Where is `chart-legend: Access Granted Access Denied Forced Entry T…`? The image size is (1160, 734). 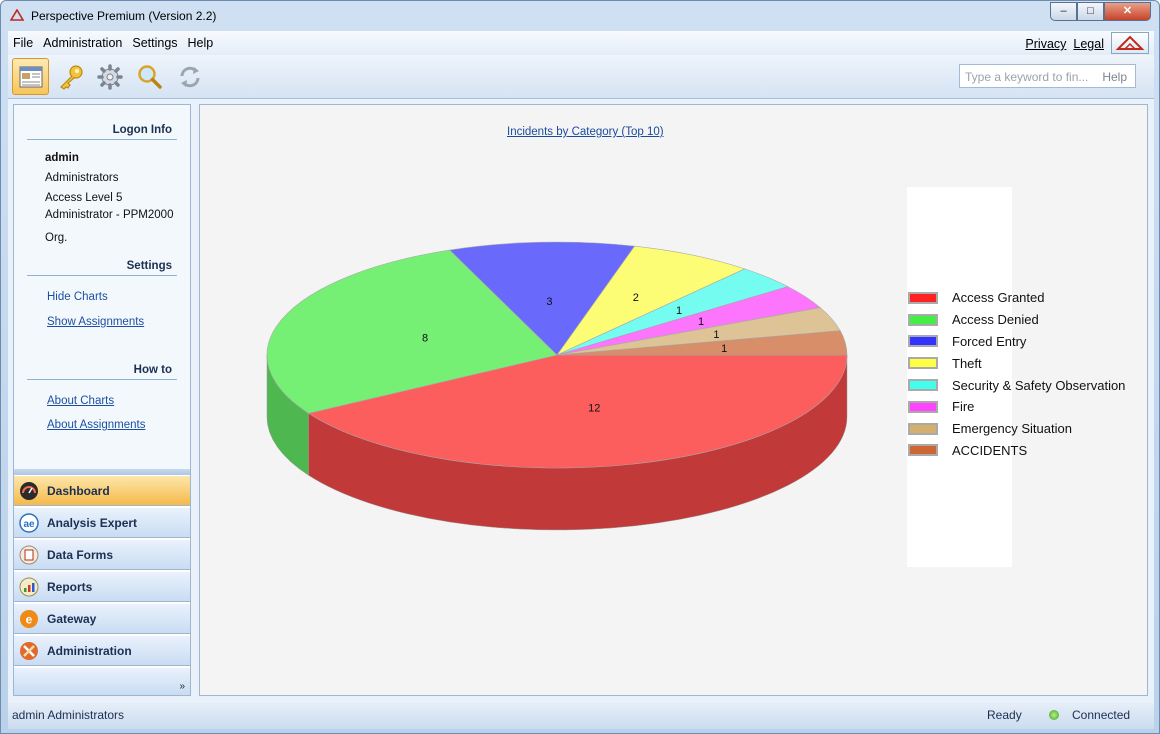 chart-legend: Access Granted Access Denied Forced Entry T… is located at coordinates (1016, 374).